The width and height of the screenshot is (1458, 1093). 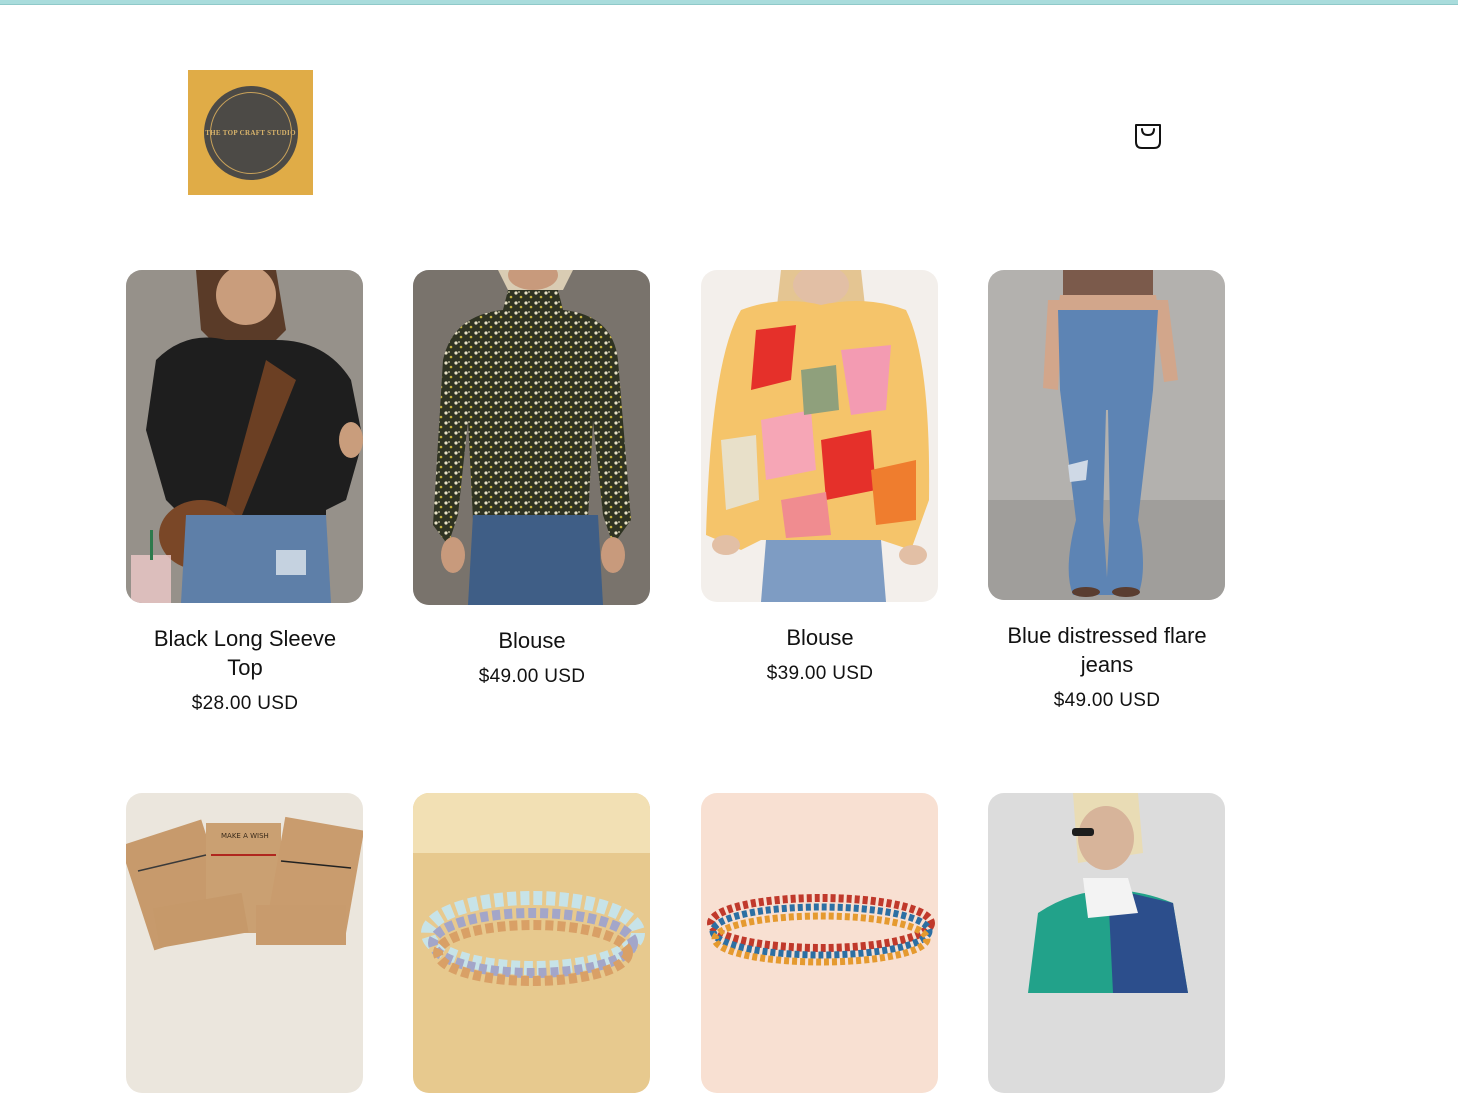 I want to click on product-card: Blouse $39.00 USD, so click(x=820, y=477).